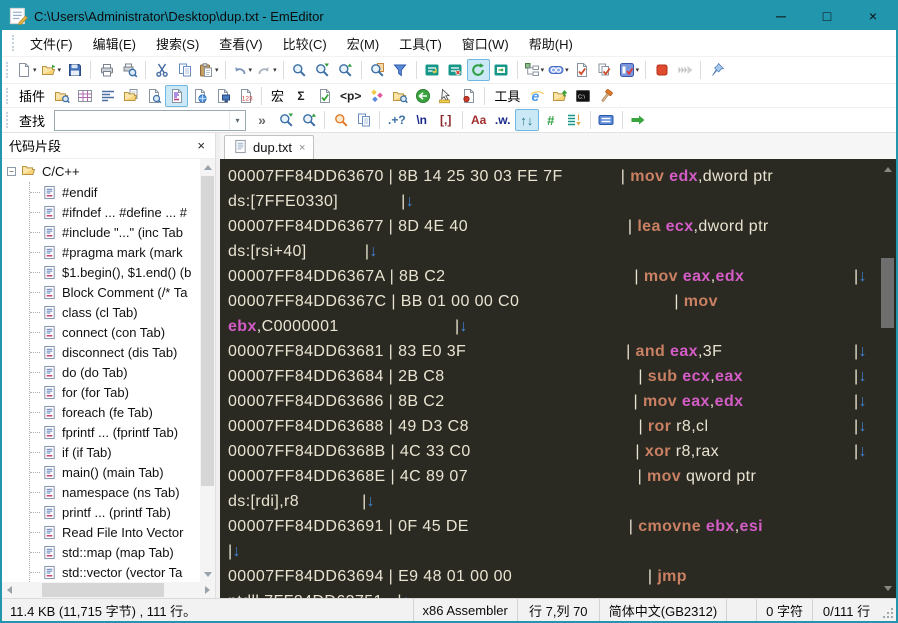  What do you see at coordinates (377, 70) in the screenshot?
I see `find-in-files-button` at bounding box center [377, 70].